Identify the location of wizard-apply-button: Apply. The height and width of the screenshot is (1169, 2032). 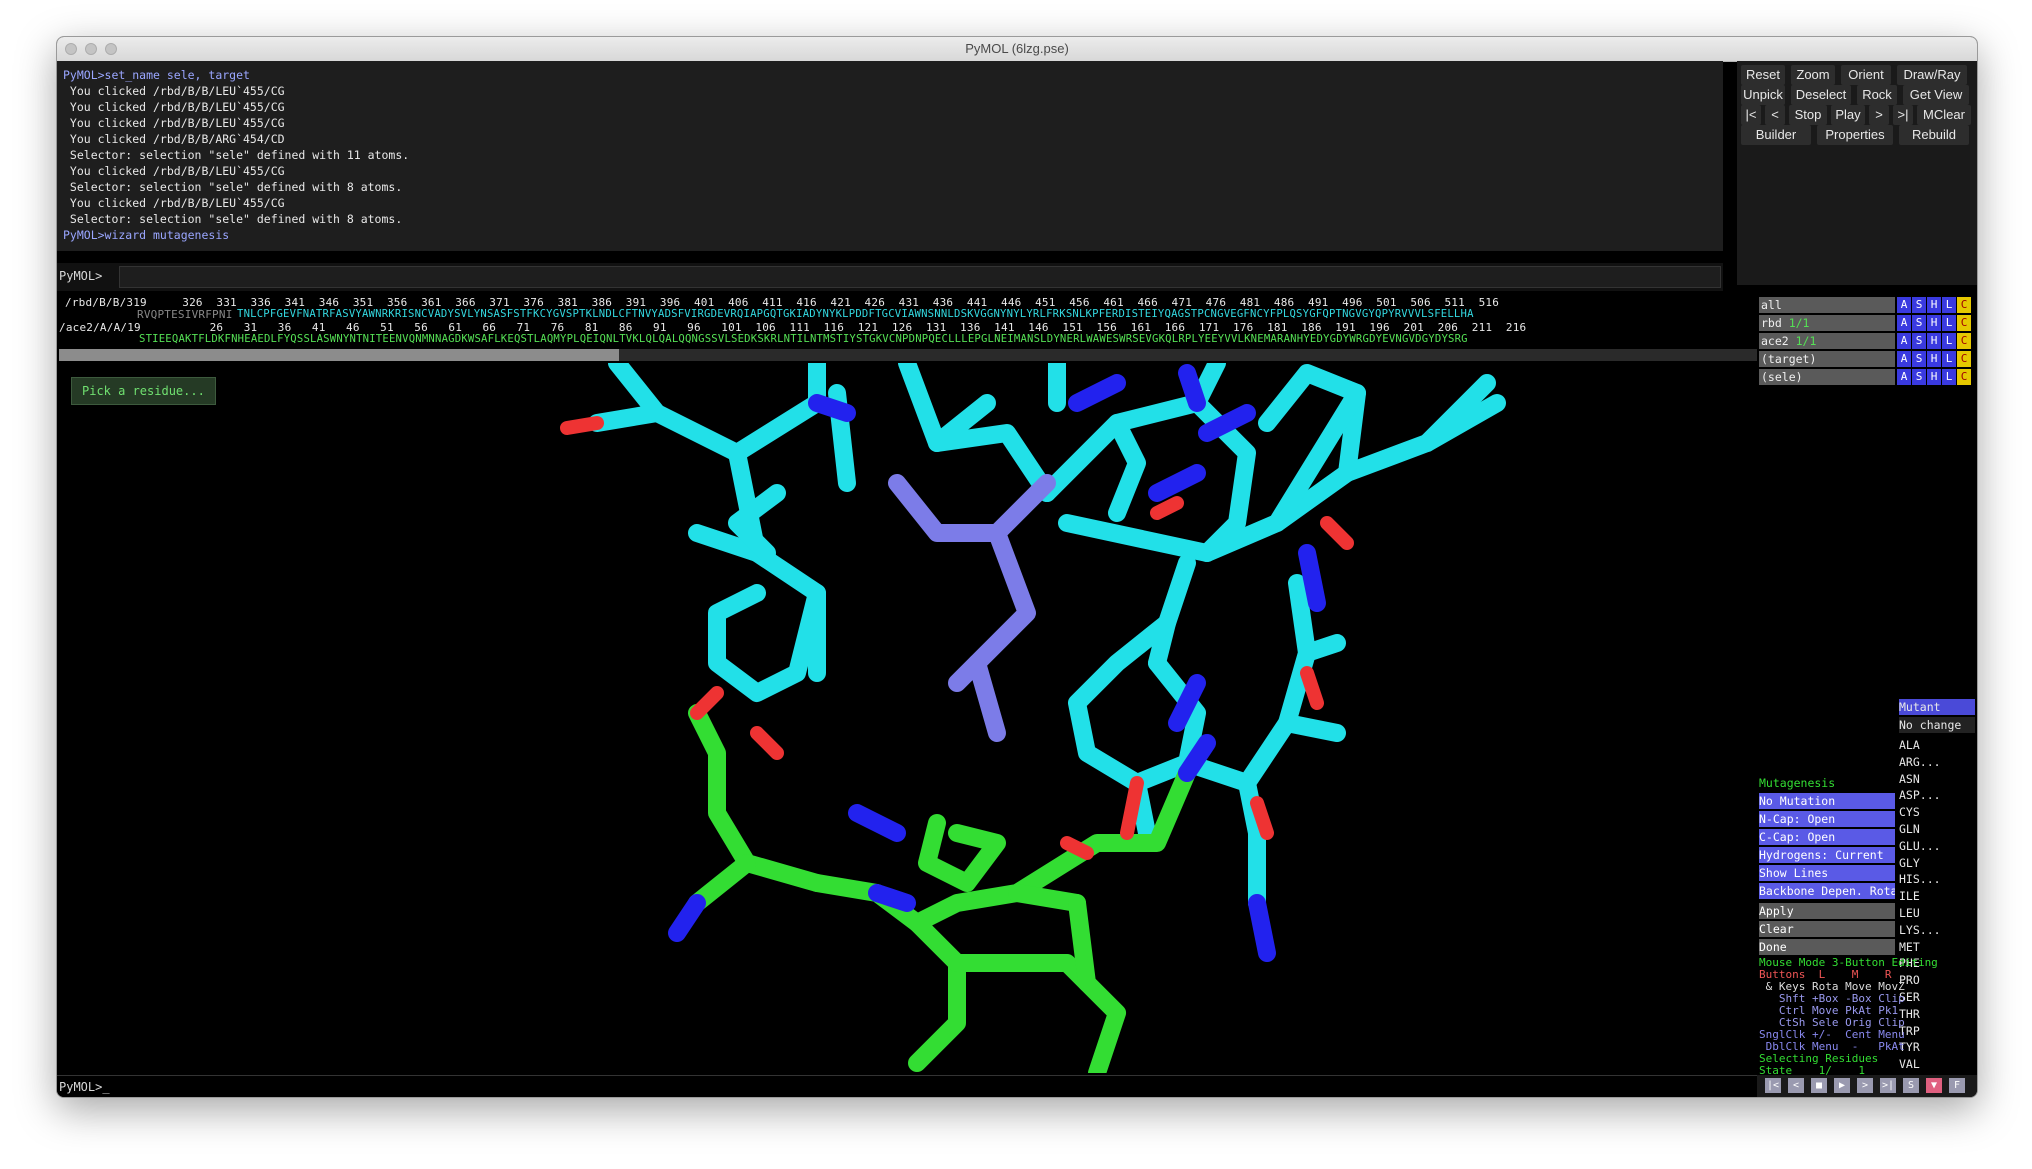
(1827, 911).